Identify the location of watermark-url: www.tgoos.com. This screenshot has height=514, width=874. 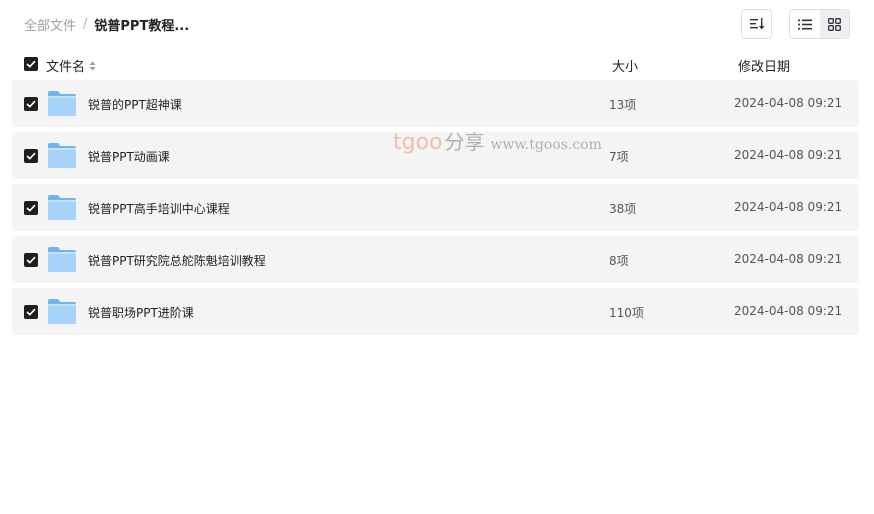
(546, 145).